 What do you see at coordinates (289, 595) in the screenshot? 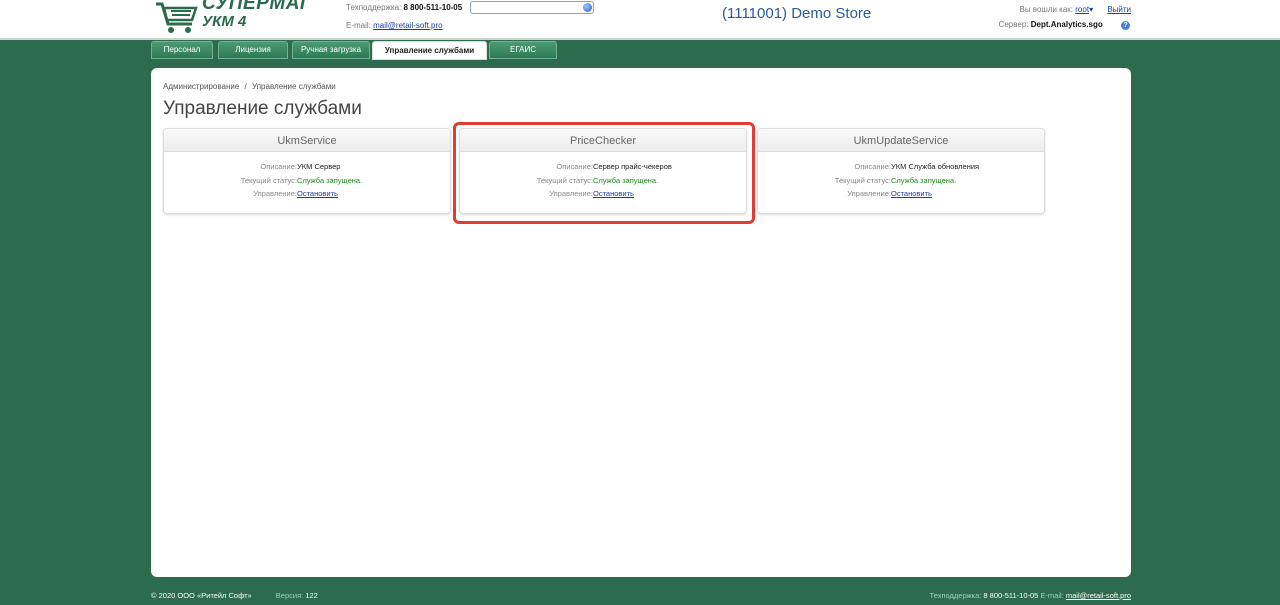
I see `version-label: Версия:` at bounding box center [289, 595].